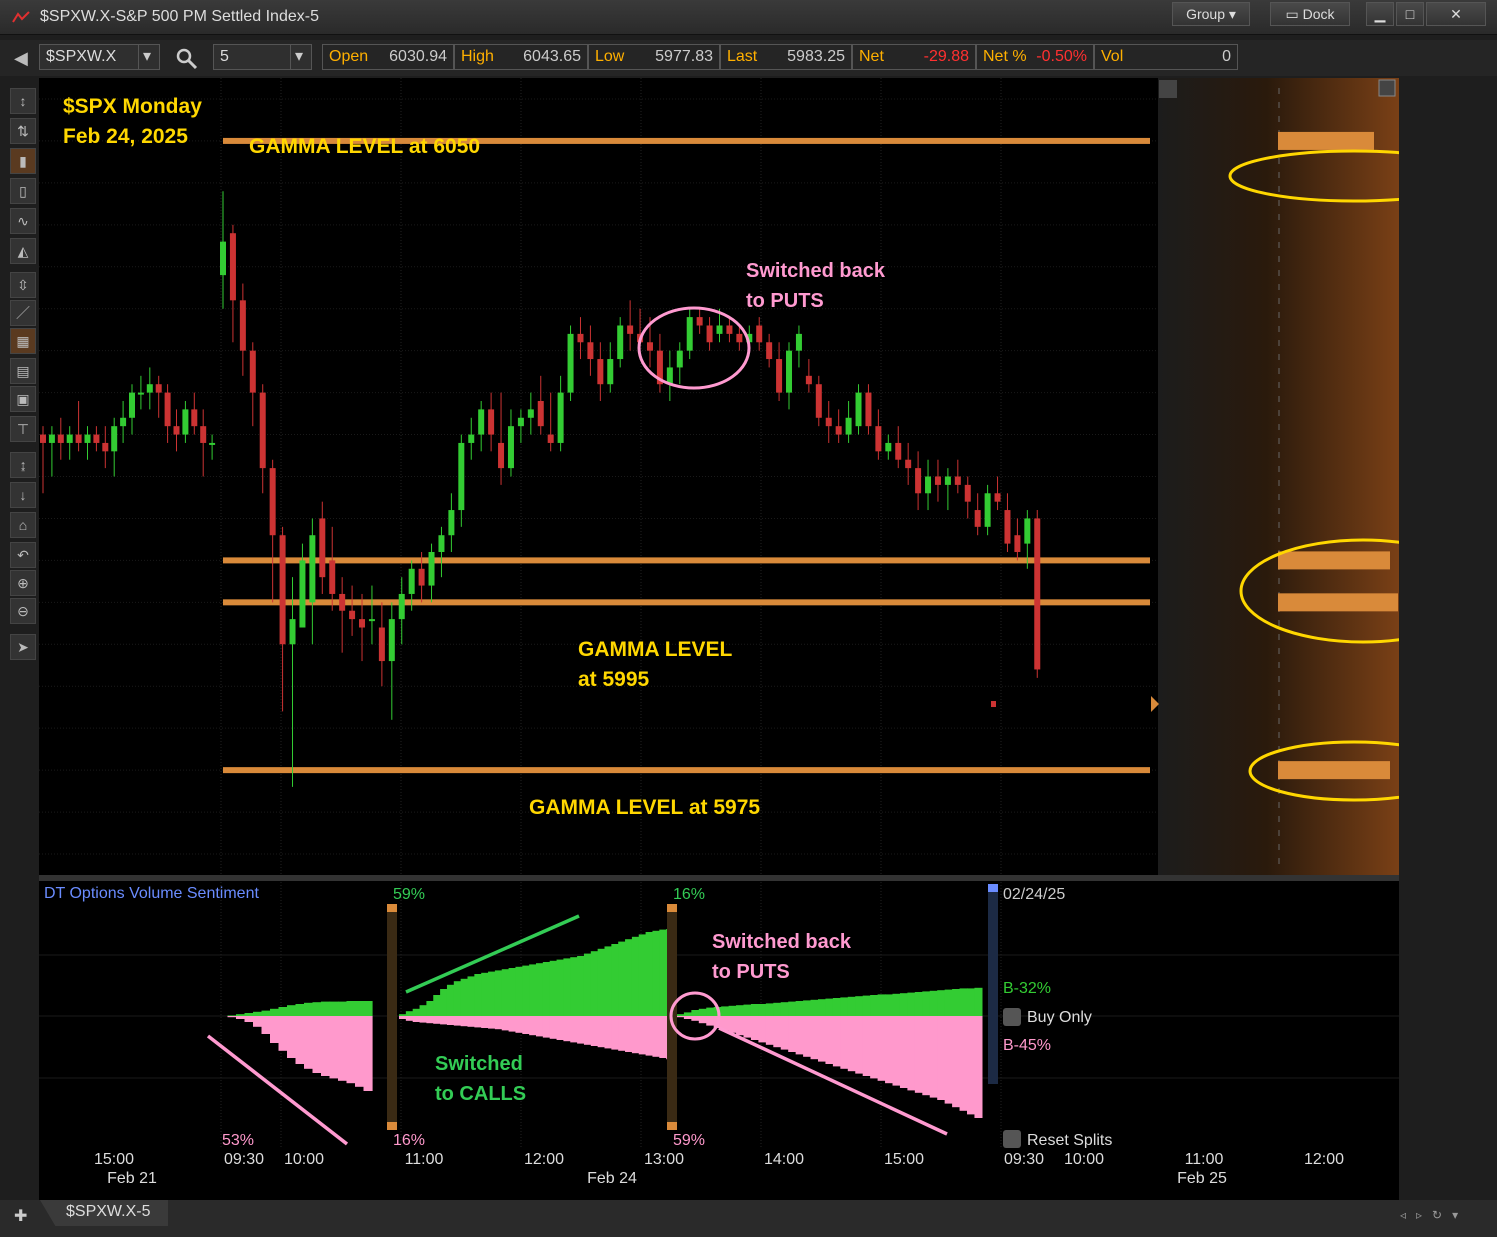 The image size is (1497, 1237). What do you see at coordinates (614, 679) in the screenshot?
I see `annotation-gamma-5995-sub: at 5995` at bounding box center [614, 679].